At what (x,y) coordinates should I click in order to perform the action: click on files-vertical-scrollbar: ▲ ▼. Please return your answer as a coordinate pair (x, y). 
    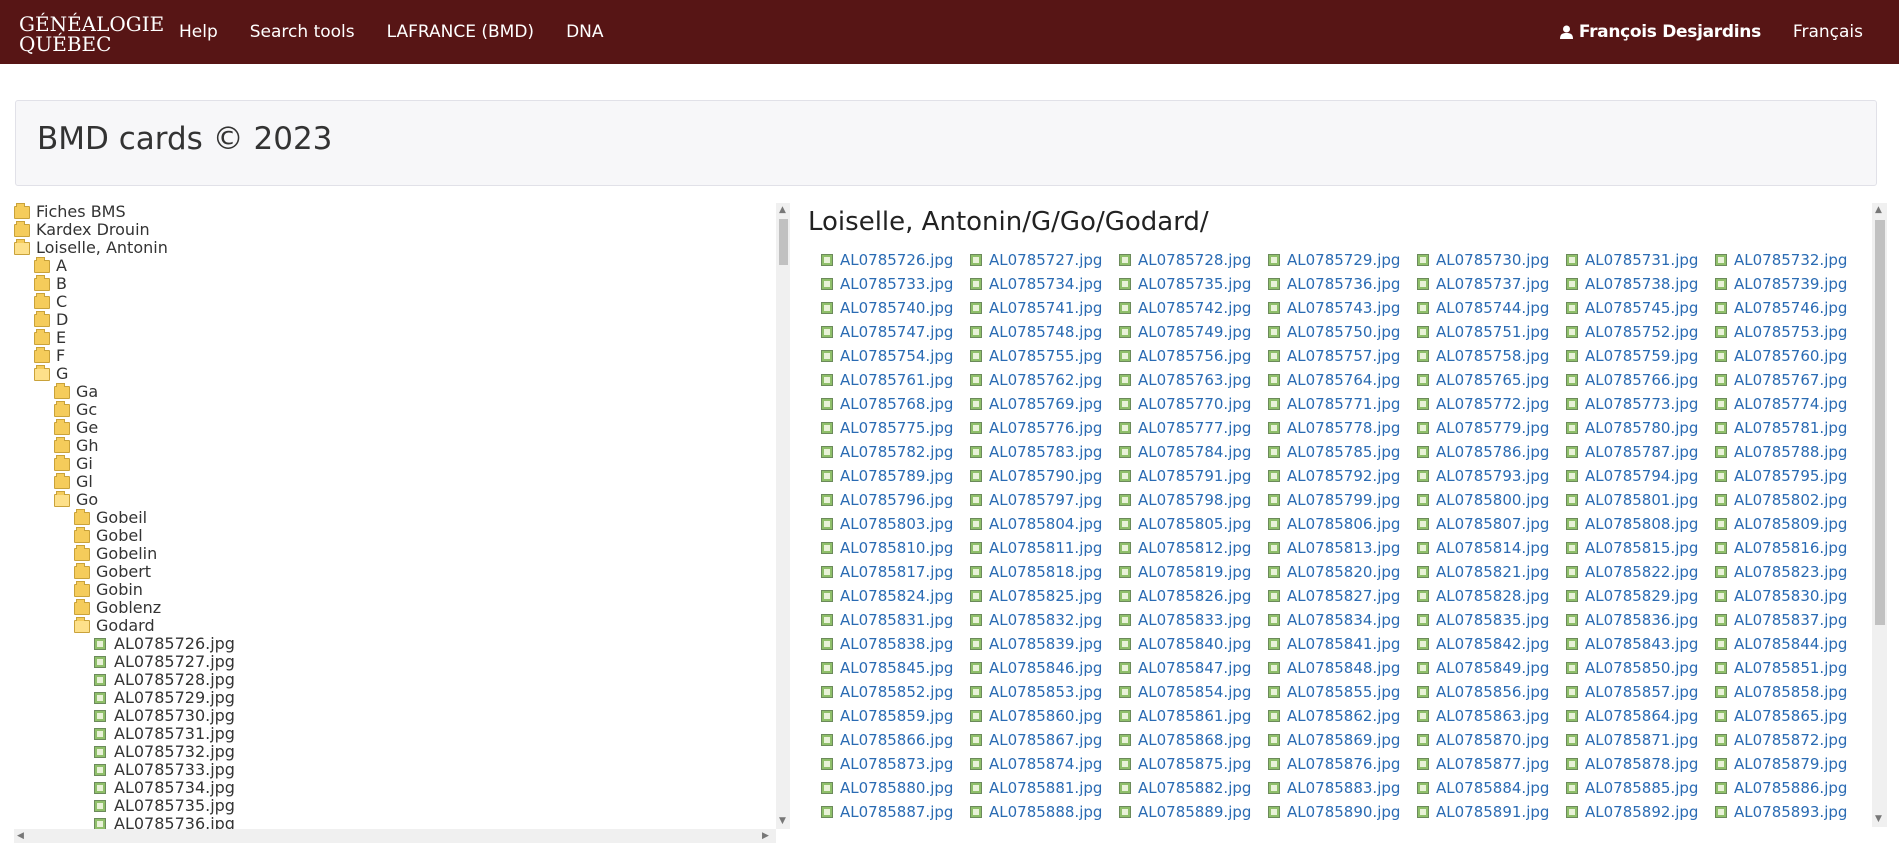
    Looking at the image, I should click on (1879, 515).